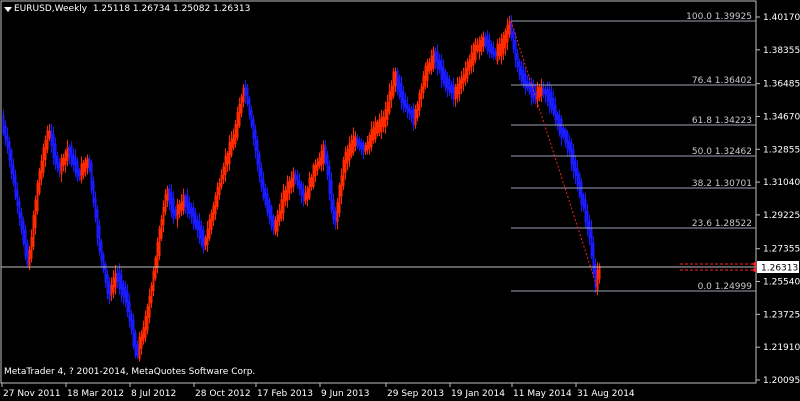  I want to click on fib-level-label: 23.6 1.28522, so click(722, 224).